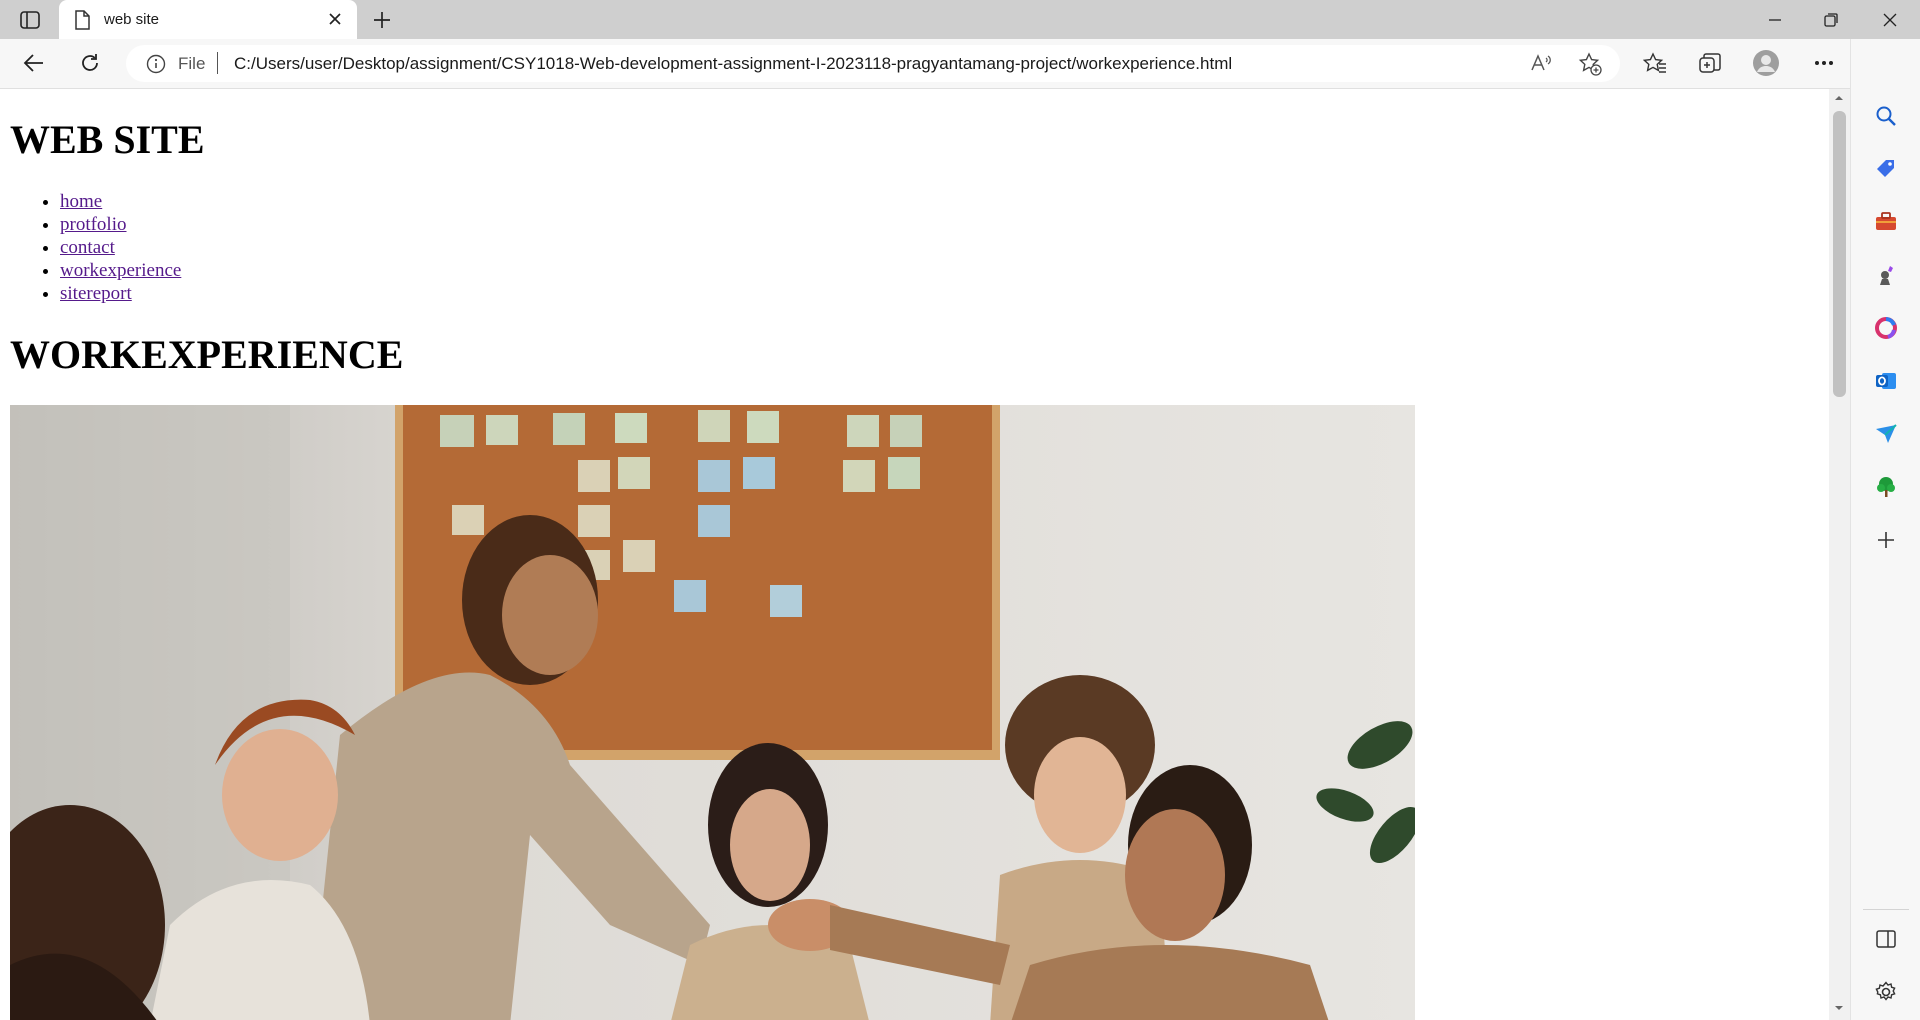 The height and width of the screenshot is (1020, 1920). Describe the element at coordinates (81, 201) in the screenshot. I see `nav-link-home: home` at that location.